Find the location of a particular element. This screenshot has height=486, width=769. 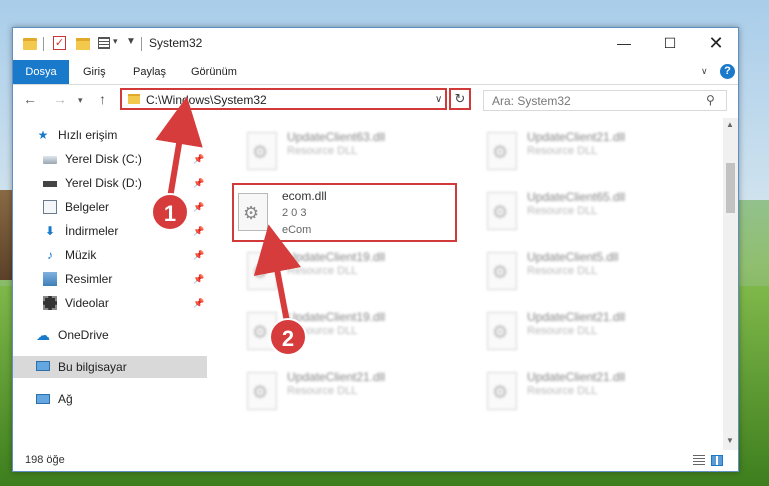

sidebar-item-pictures: Resimler 📌 is located at coordinates (110, 279).